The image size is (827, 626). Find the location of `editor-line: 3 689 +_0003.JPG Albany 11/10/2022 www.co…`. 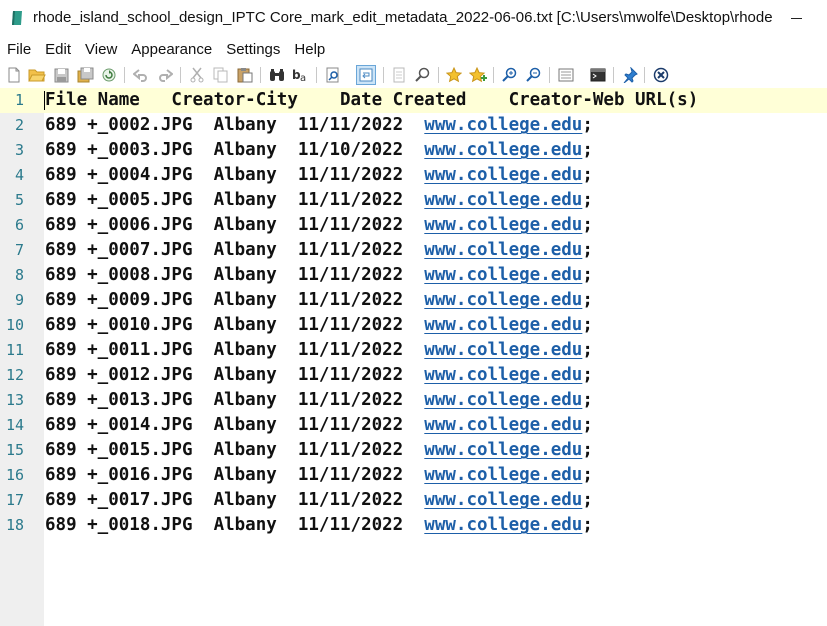

editor-line: 3 689 +_0003.JPG Albany 11/10/2022 www.co… is located at coordinates (413, 150).